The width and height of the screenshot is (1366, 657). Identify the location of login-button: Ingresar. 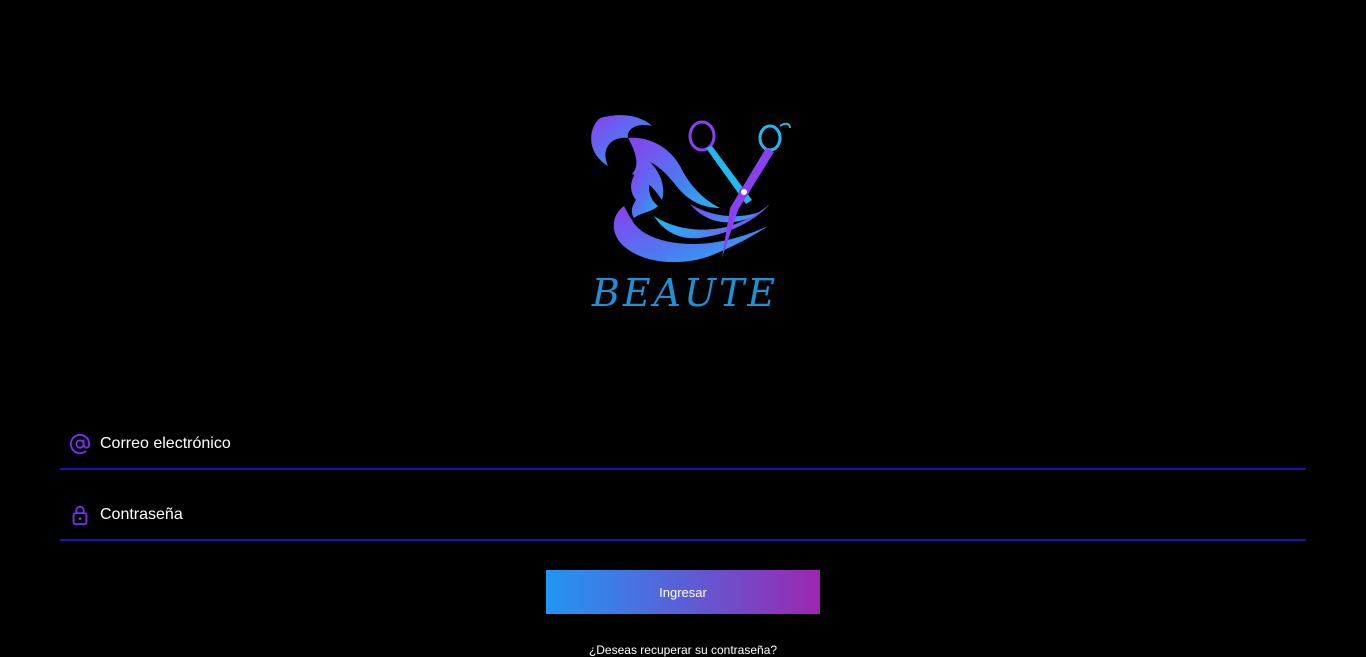
(683, 592).